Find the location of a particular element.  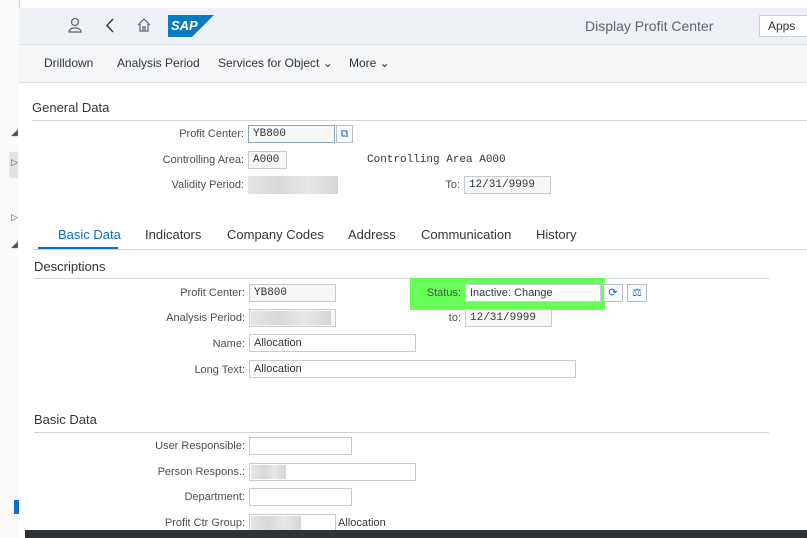

profit-center-field: YB800 is located at coordinates (291, 134).